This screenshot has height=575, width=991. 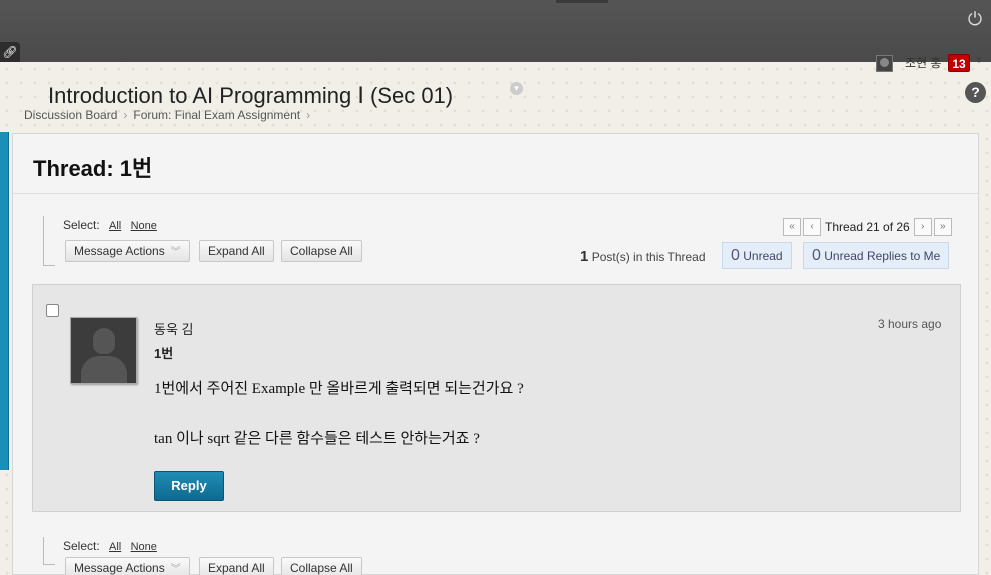 What do you see at coordinates (812, 227) in the screenshot?
I see `chevron-left-icon: ‹` at bounding box center [812, 227].